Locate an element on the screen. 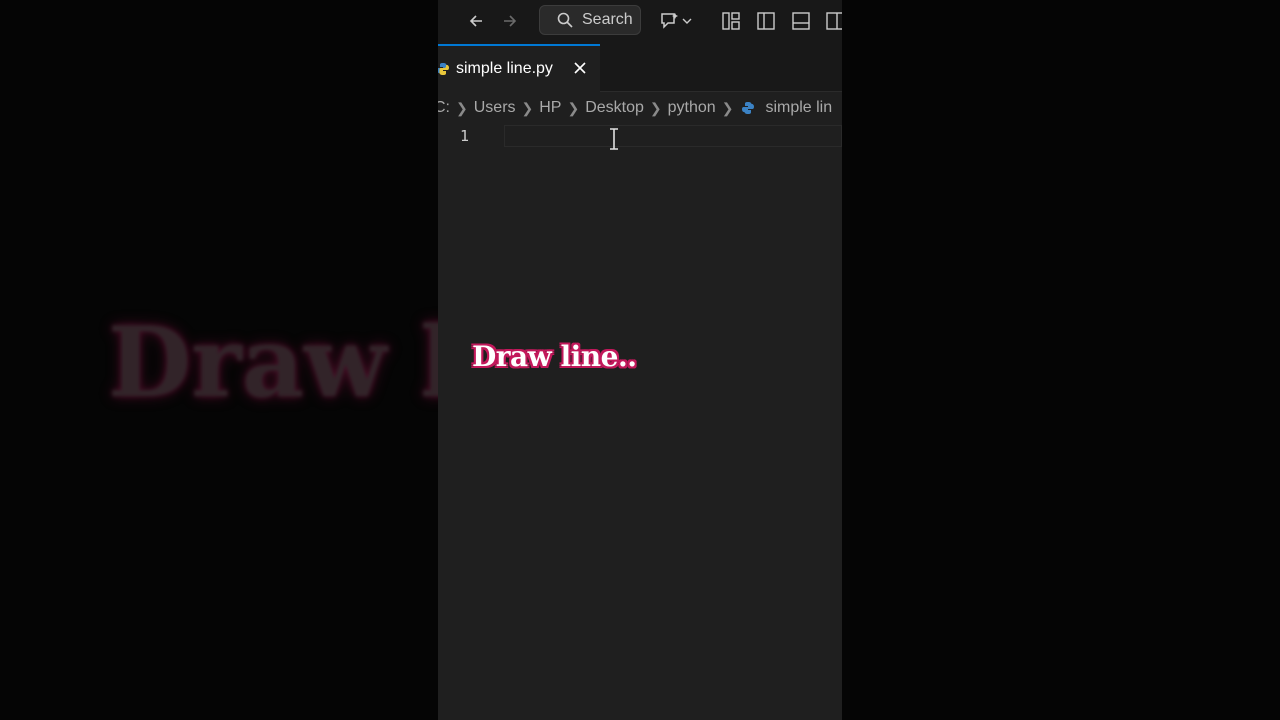  toggle-secondary-sidebar-icon is located at coordinates (832, 21).